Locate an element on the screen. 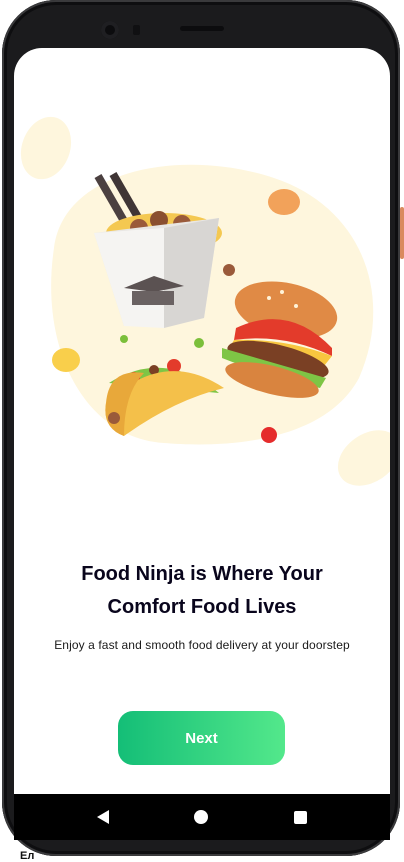 This screenshot has height=862, width=404. title-line-1: Food Ninja is Where Your is located at coordinates (202, 574).